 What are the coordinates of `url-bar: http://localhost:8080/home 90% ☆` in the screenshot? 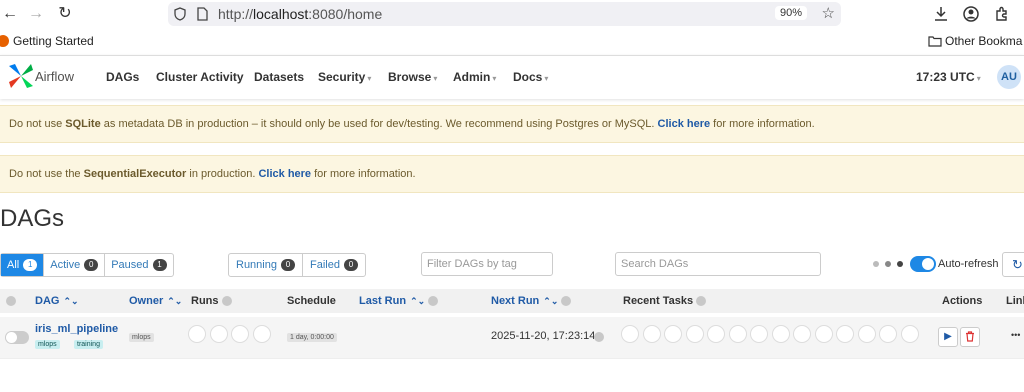 It's located at (504, 14).